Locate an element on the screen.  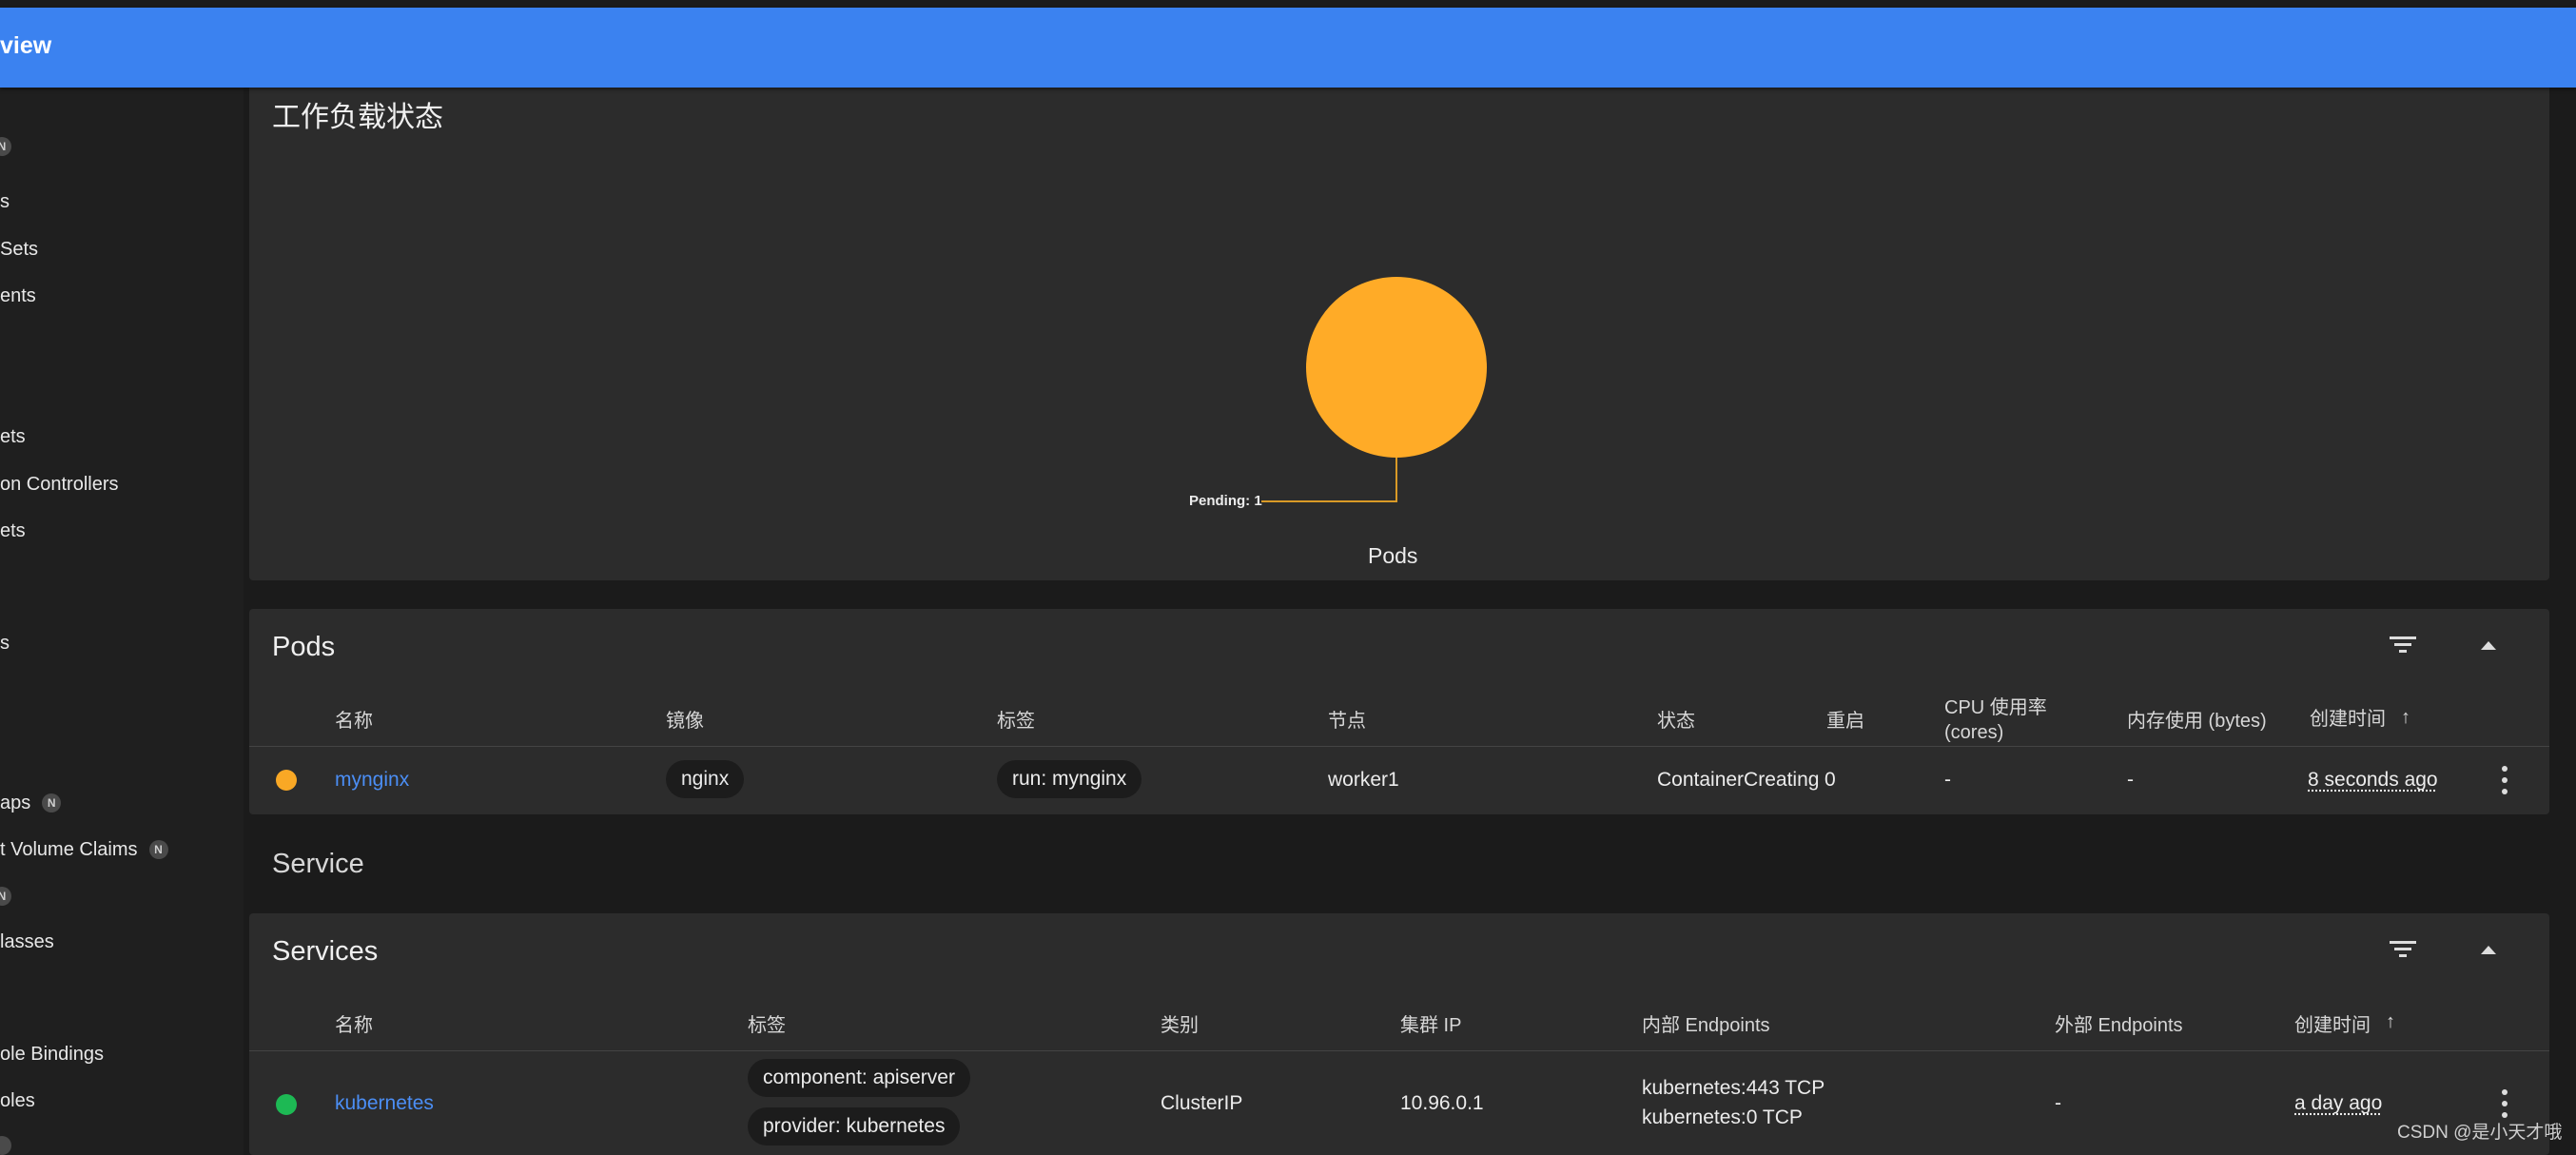
app-bar: view is located at coordinates (1288, 48).